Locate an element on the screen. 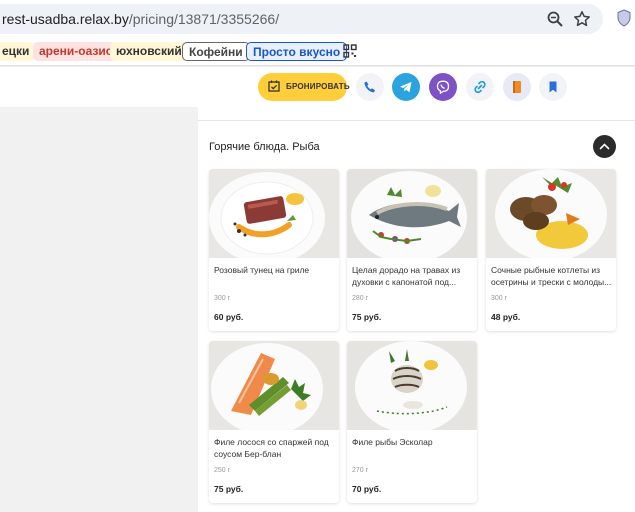 The image size is (635, 512). tuna-dish-image is located at coordinates (274, 216).